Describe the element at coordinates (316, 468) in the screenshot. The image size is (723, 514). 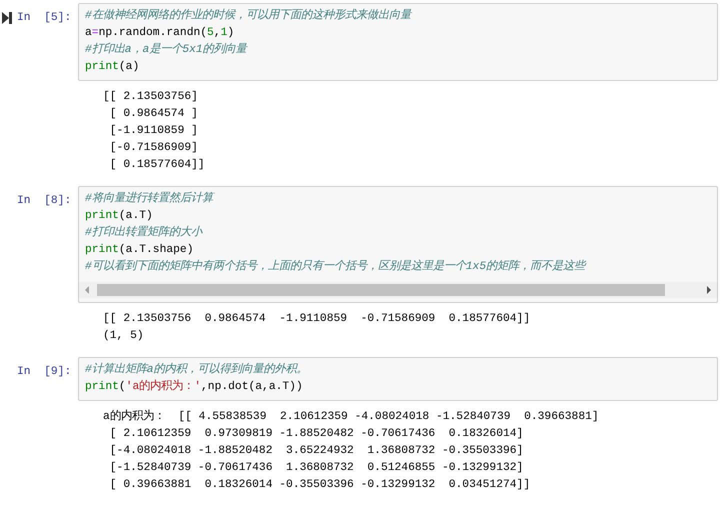
I see `output-line: [-1.52840739 -0.70617436 1.36808732 0.51246855 -0.13299132]` at that location.